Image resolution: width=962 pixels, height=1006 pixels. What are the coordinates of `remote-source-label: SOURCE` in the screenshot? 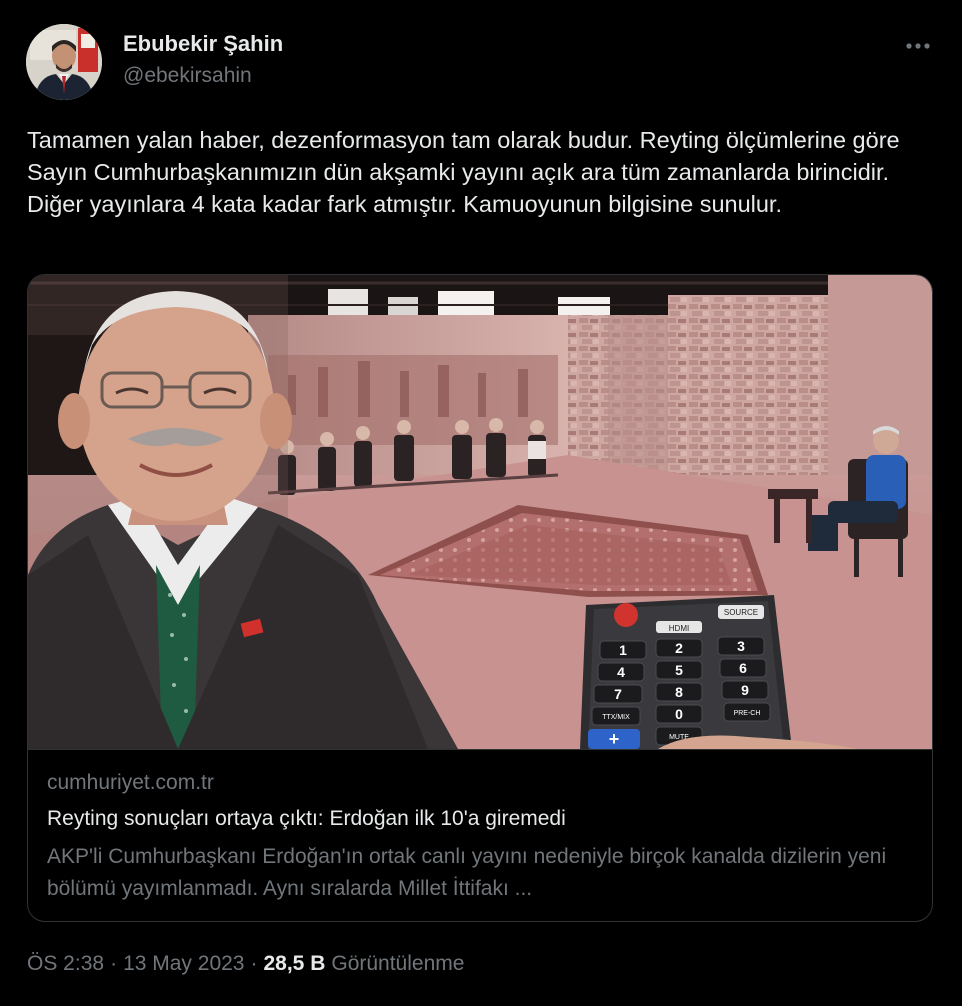 It's located at (741, 612).